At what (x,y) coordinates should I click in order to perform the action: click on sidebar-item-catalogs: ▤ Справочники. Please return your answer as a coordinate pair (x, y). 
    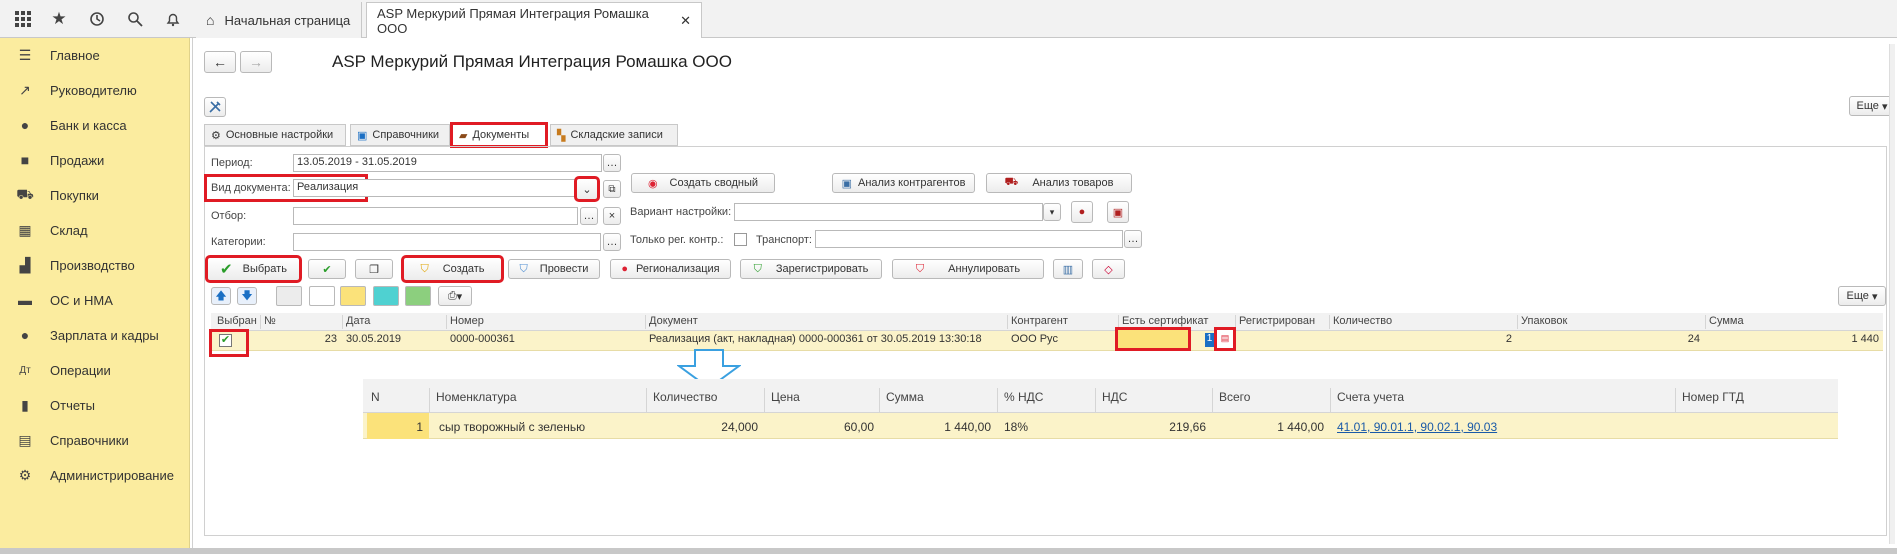
    Looking at the image, I should click on (95, 440).